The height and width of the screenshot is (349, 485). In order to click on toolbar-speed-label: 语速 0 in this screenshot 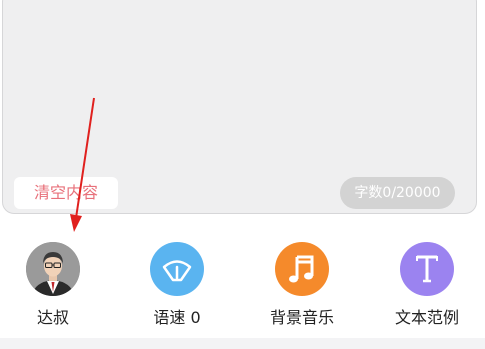, I will do `click(177, 317)`.